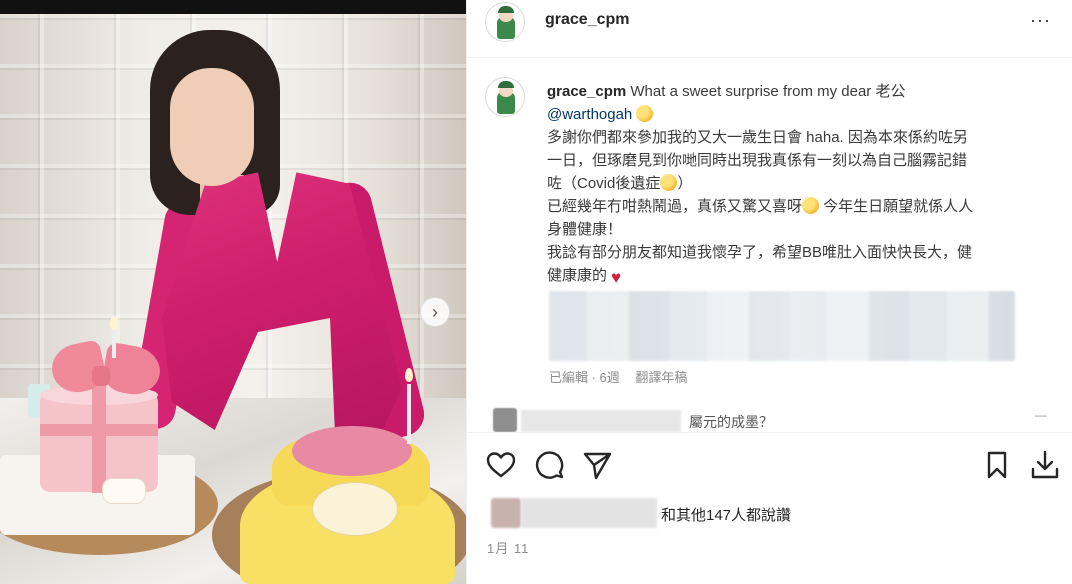  I want to click on caption-mention-link: @warthogah, so click(589, 114).